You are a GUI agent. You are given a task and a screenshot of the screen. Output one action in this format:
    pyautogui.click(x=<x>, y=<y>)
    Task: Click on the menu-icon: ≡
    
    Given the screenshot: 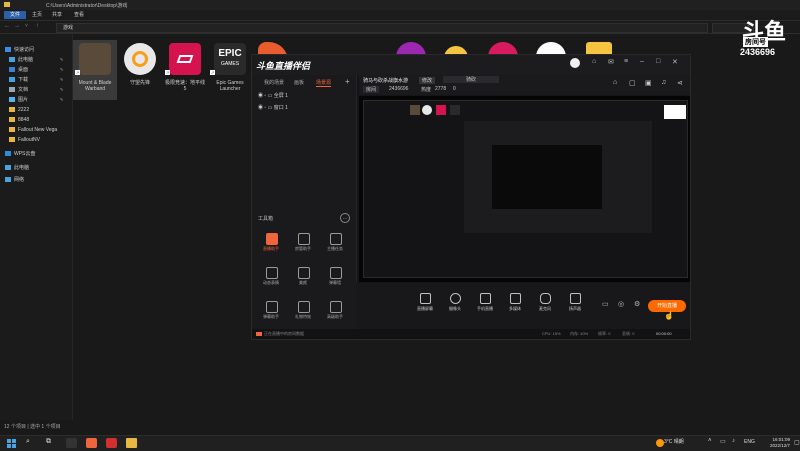 What is the action you would take?
    pyautogui.click(x=626, y=61)
    